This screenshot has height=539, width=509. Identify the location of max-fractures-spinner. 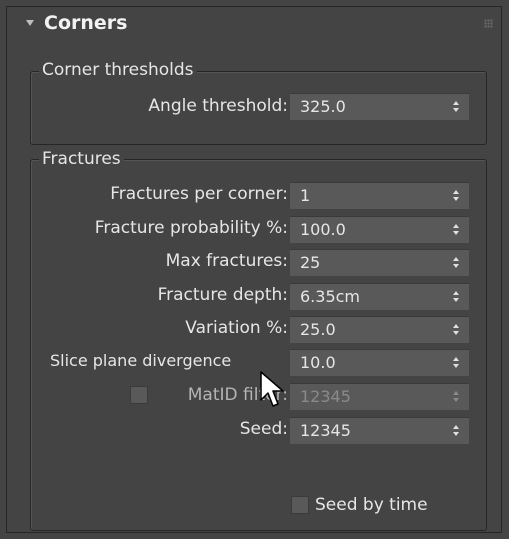
(379, 262).